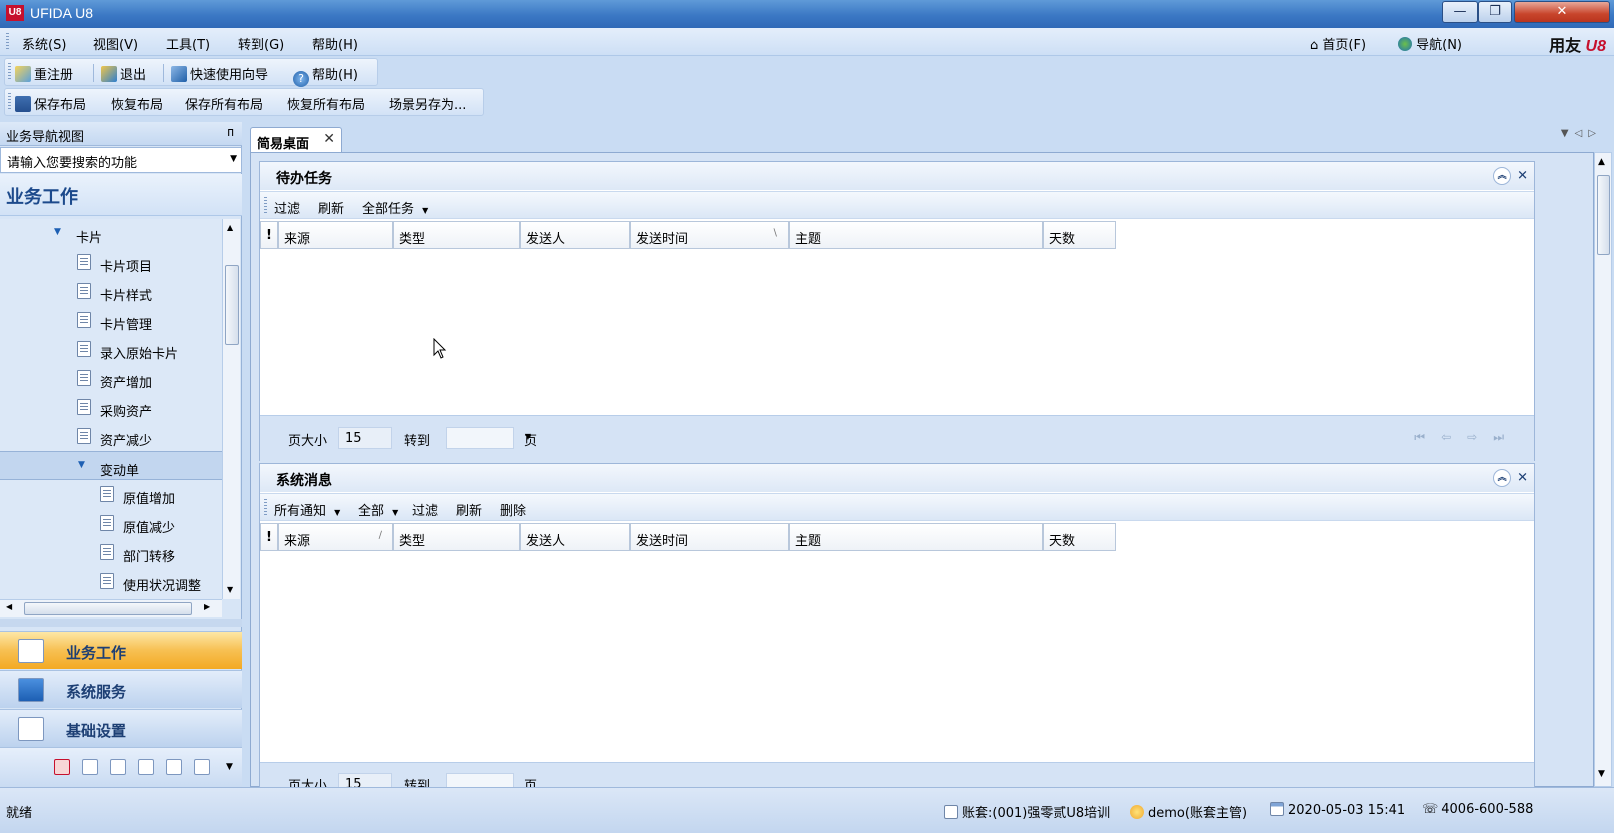  What do you see at coordinates (1581, 133) in the screenshot?
I see `tab-navigation-controls: ▼◁▷` at bounding box center [1581, 133].